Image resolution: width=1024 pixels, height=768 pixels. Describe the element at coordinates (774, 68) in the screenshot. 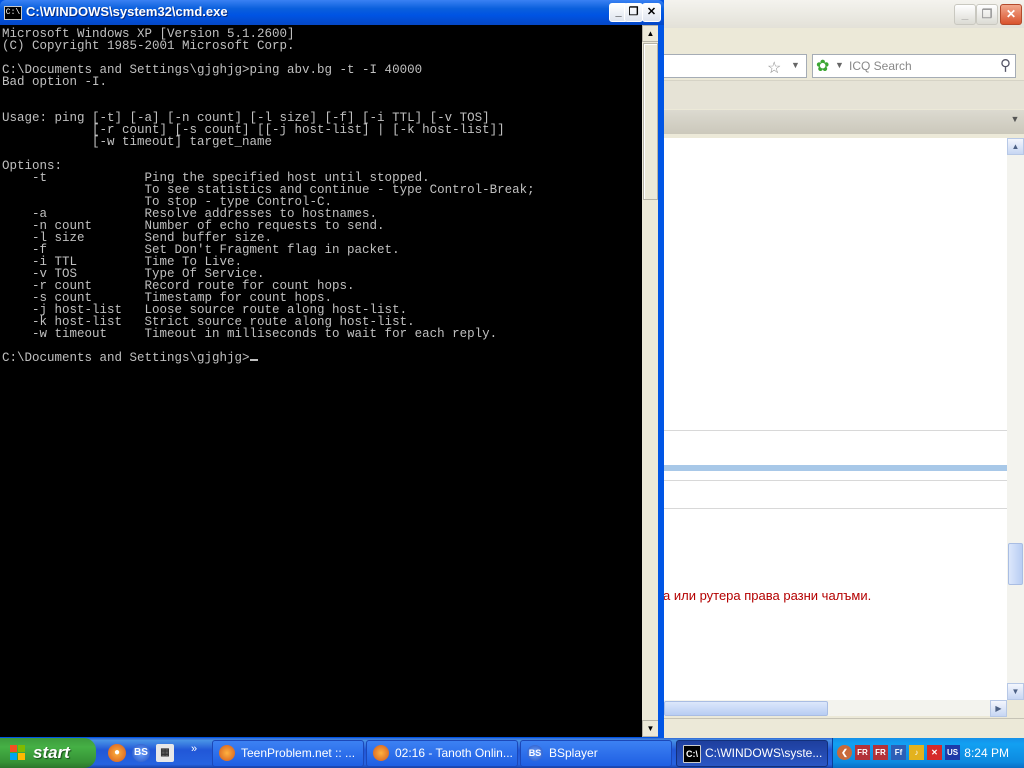

I see `bookmark-star-icon: ☆` at that location.